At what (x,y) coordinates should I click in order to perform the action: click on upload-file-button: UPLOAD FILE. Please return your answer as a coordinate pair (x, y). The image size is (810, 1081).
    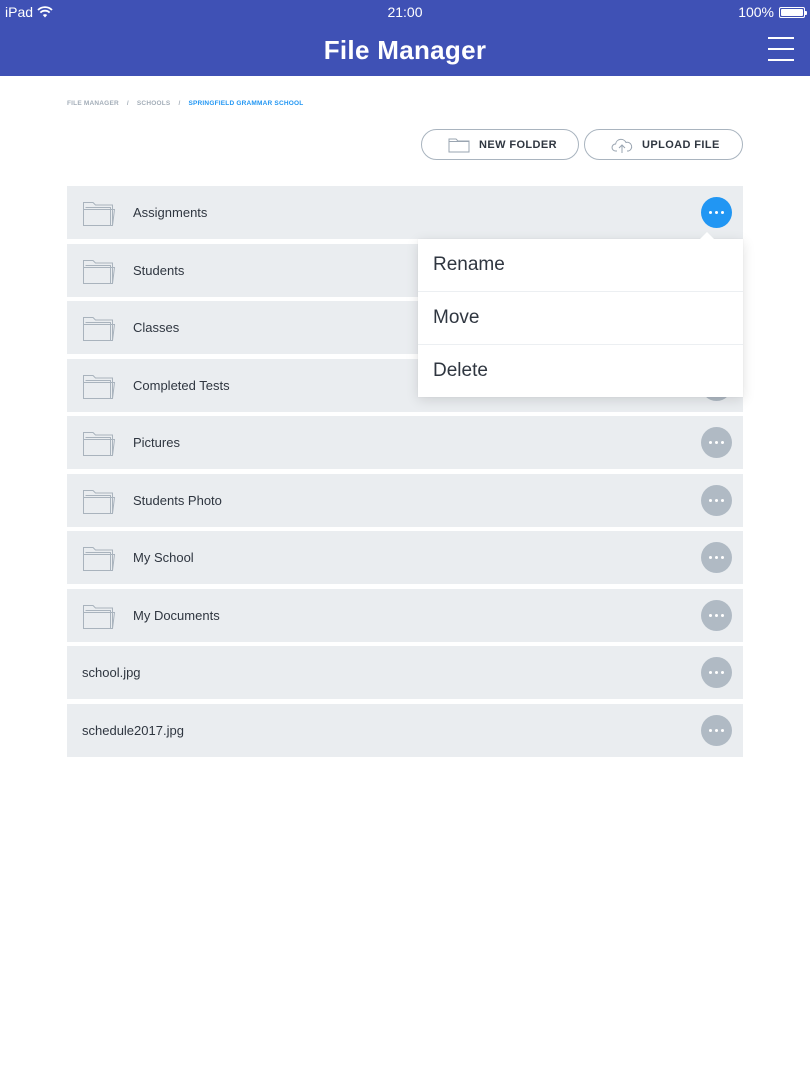
    Looking at the image, I should click on (663, 144).